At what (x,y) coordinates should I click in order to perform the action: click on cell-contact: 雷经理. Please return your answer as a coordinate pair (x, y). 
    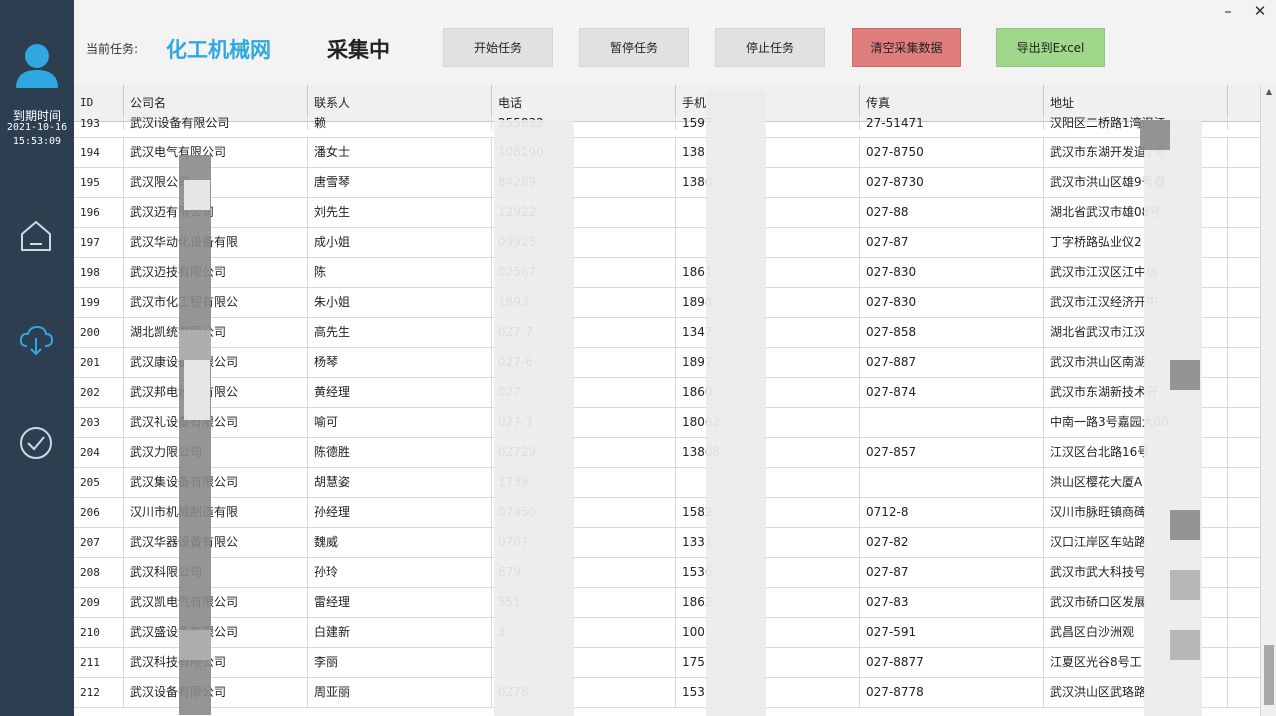
    Looking at the image, I should click on (400, 602).